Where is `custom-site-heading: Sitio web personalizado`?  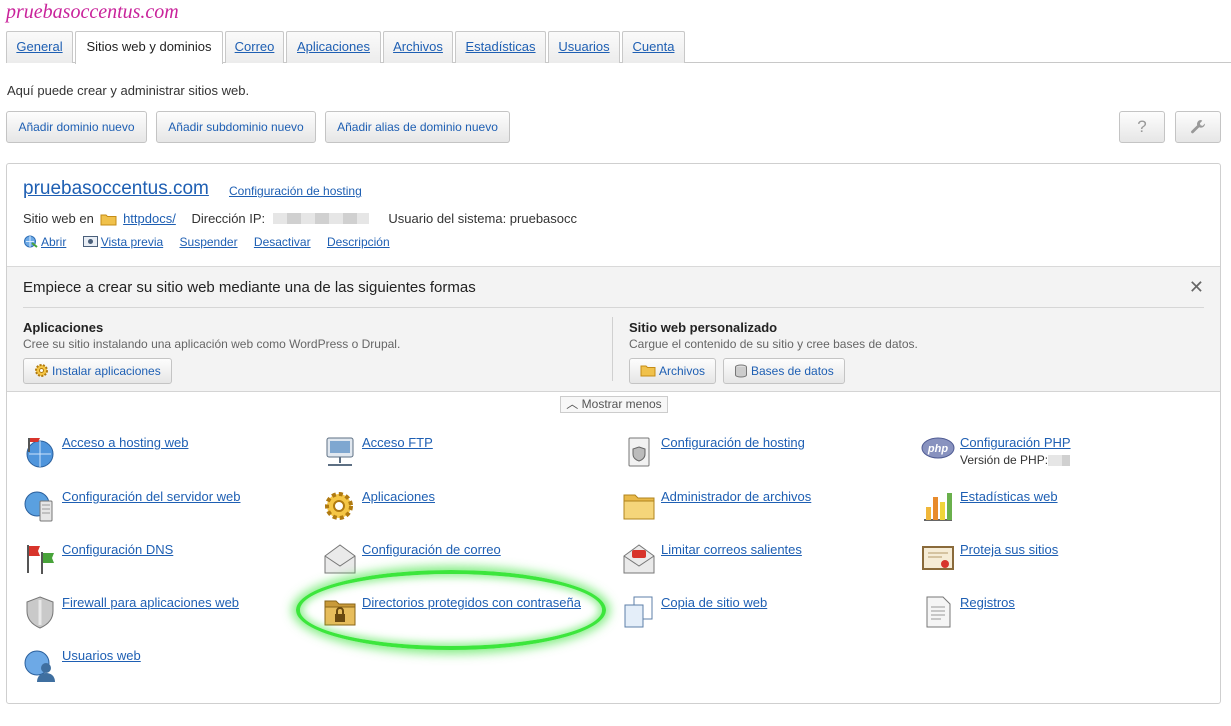
custom-site-heading: Sitio web personalizado is located at coordinates (703, 327).